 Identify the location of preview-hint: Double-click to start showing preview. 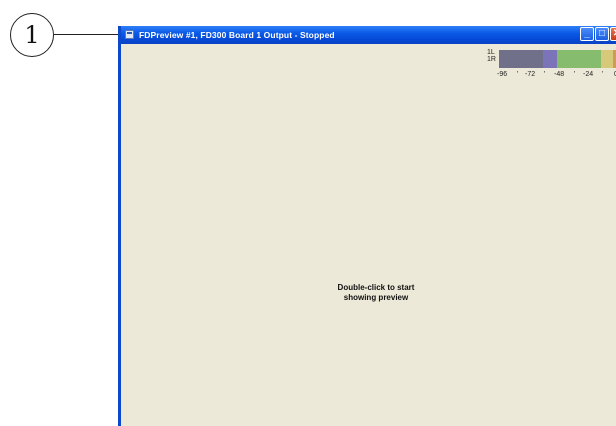
(376, 293).